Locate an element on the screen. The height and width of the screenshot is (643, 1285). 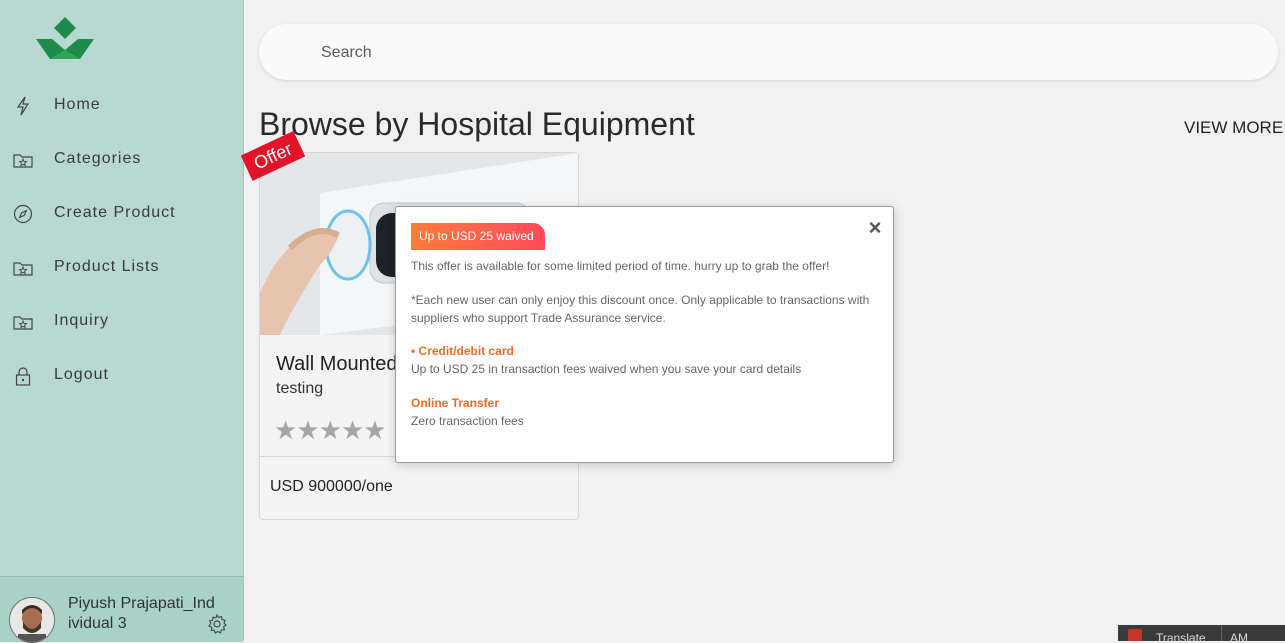
translate-language: AM is located at coordinates (1239, 636).